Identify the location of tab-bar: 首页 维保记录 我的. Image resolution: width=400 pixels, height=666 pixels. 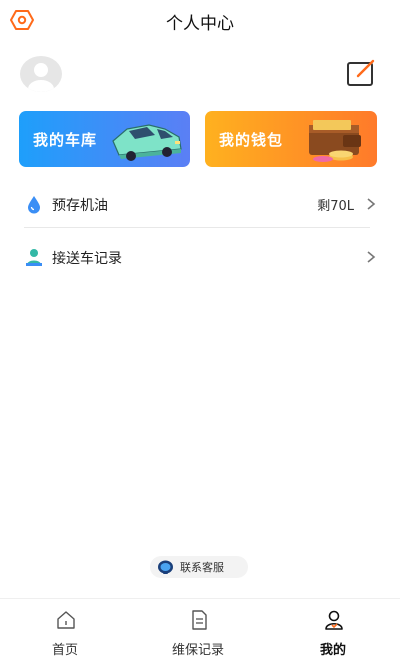
(200, 632).